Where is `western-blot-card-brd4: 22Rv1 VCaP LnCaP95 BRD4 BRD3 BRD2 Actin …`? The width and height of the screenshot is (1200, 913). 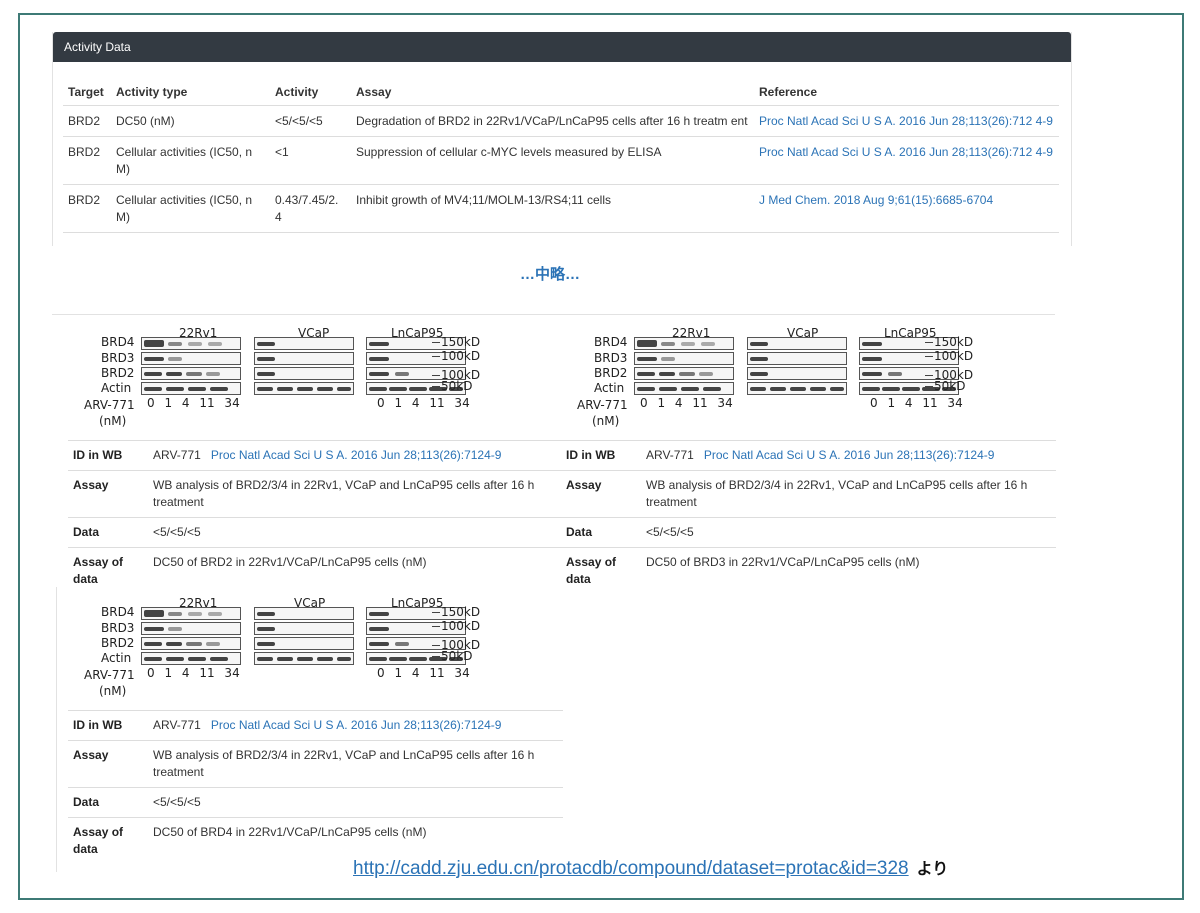 western-blot-card-brd4: 22Rv1 VCaP LnCaP95 BRD4 BRD3 BRD2 Actin … is located at coordinates (315, 726).